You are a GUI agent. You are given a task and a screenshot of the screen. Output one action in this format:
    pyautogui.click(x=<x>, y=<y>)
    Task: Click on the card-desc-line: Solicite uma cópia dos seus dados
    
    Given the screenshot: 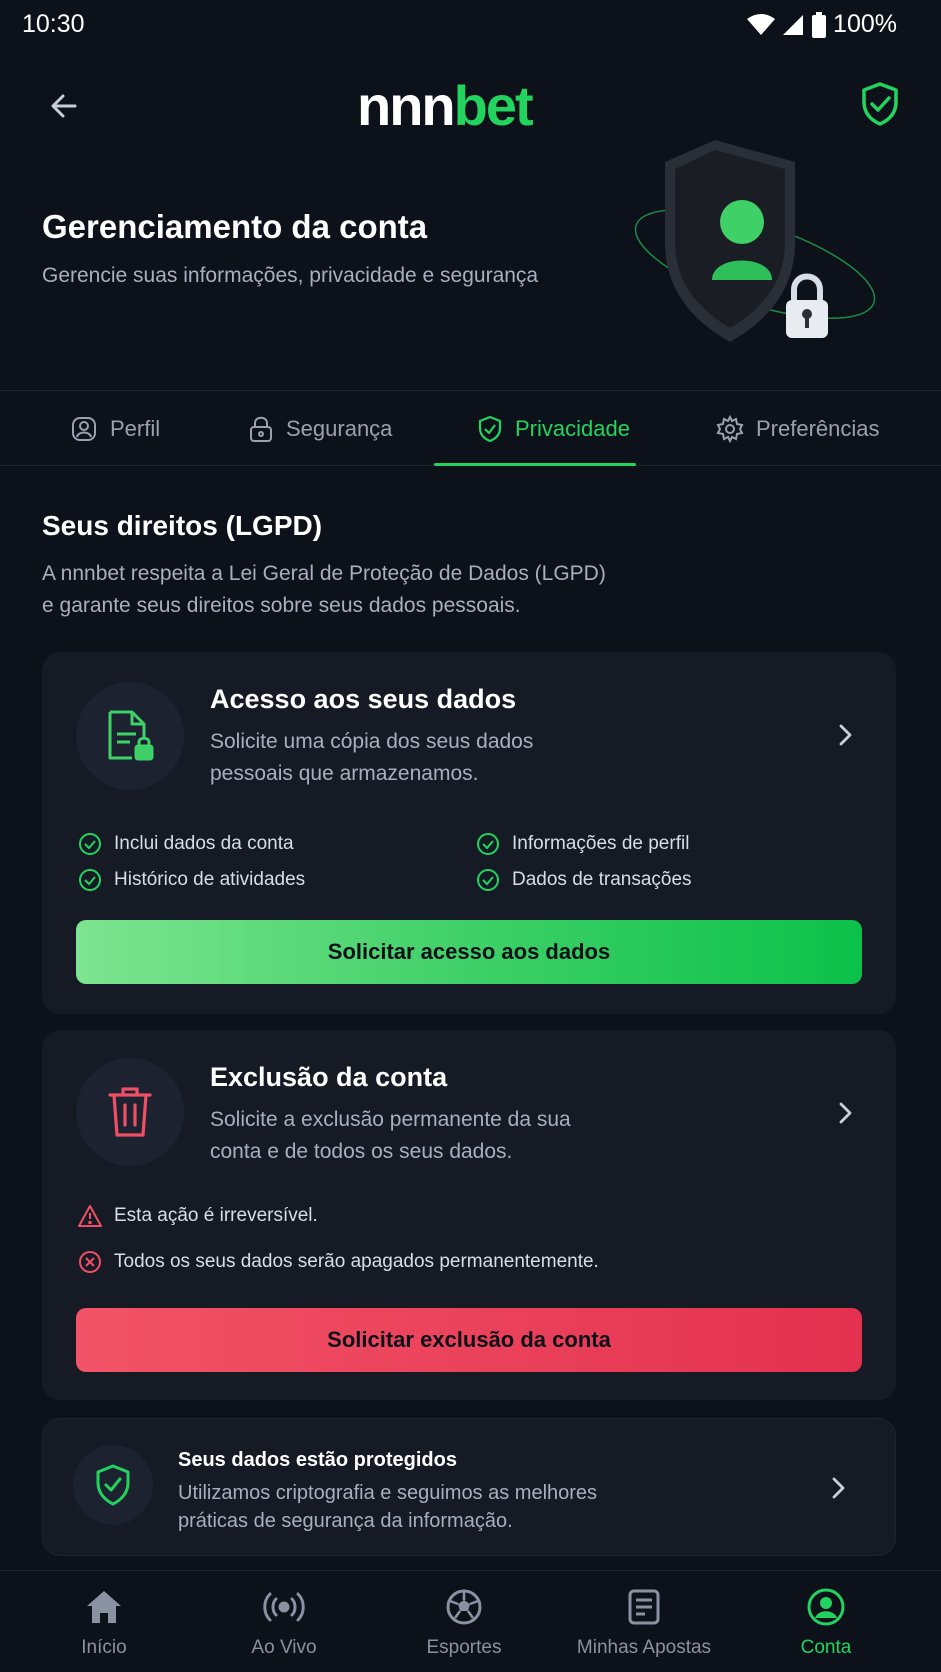 What is the action you would take?
    pyautogui.click(x=372, y=741)
    